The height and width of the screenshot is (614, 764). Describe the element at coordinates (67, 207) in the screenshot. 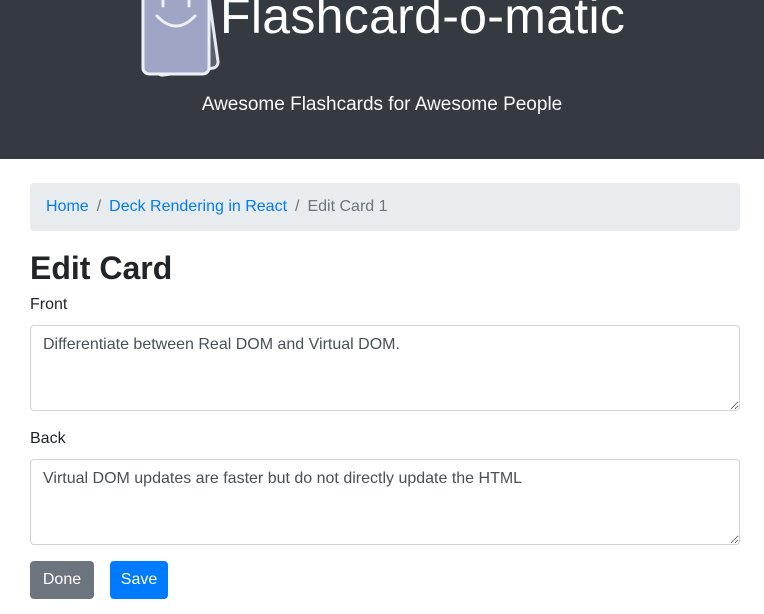

I see `breadcrumb-home-link: Home` at that location.